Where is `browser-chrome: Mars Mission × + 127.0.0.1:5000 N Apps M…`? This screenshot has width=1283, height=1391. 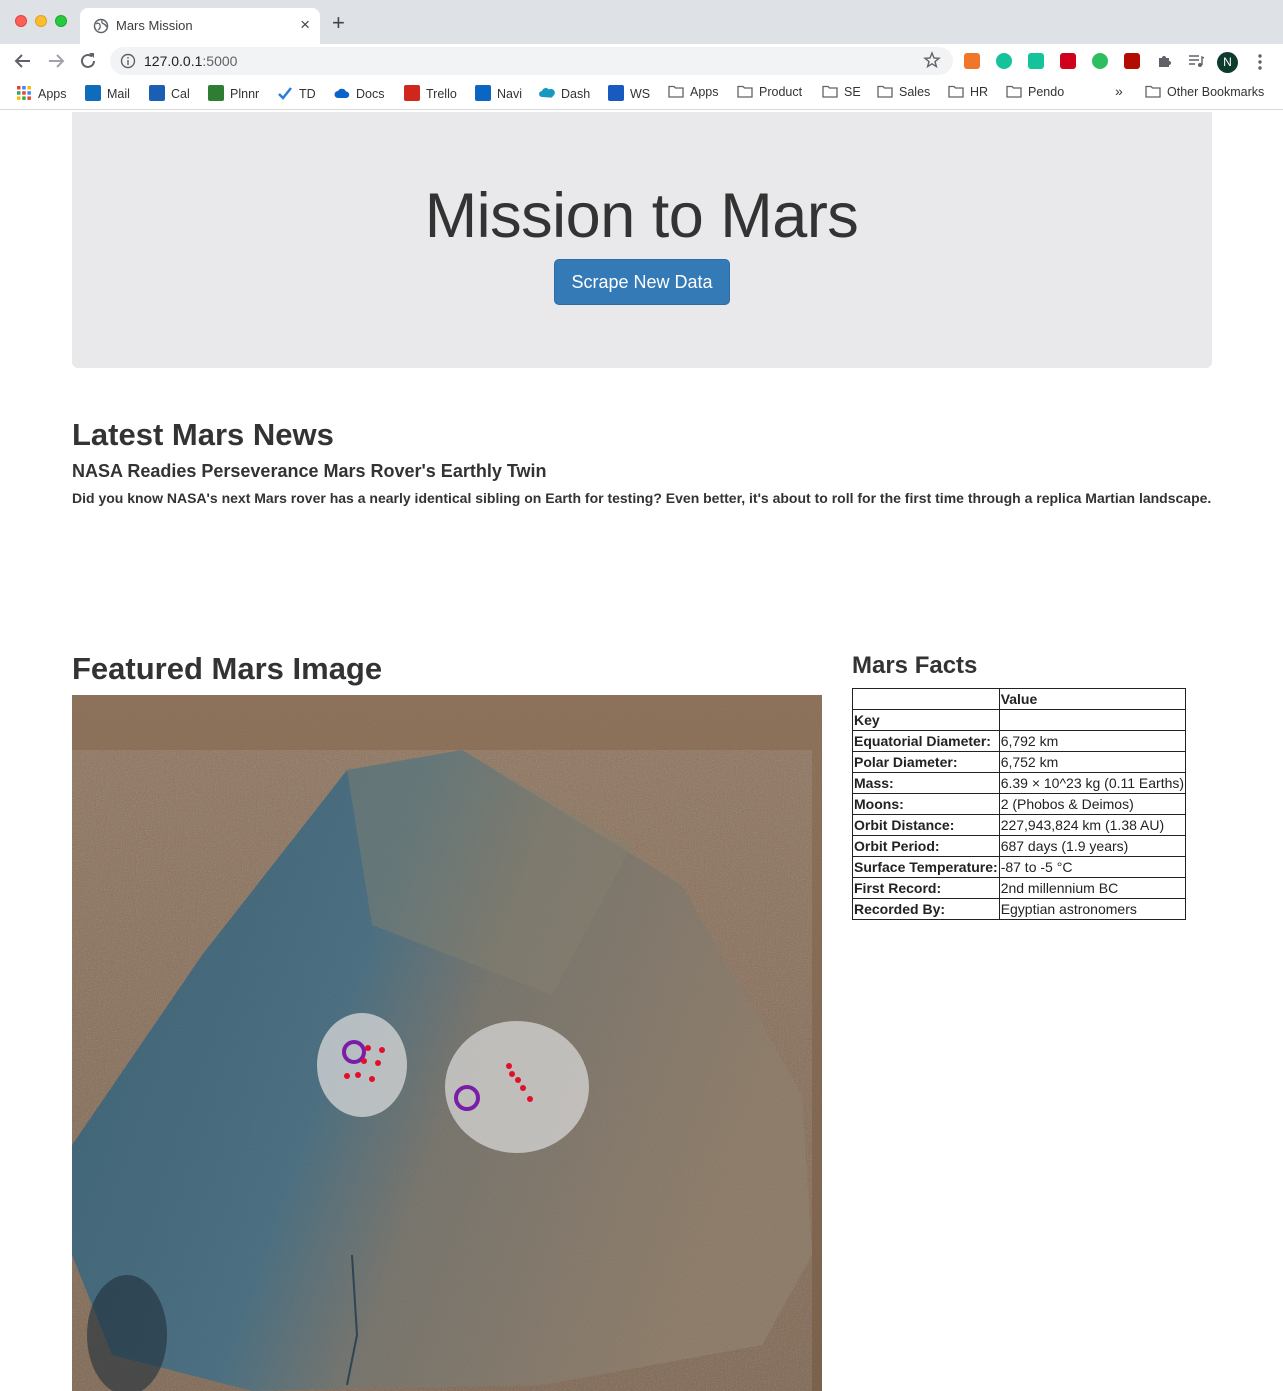
browser-chrome: Mars Mission × + 127.0.0.1:5000 N Apps M… is located at coordinates (641, 55).